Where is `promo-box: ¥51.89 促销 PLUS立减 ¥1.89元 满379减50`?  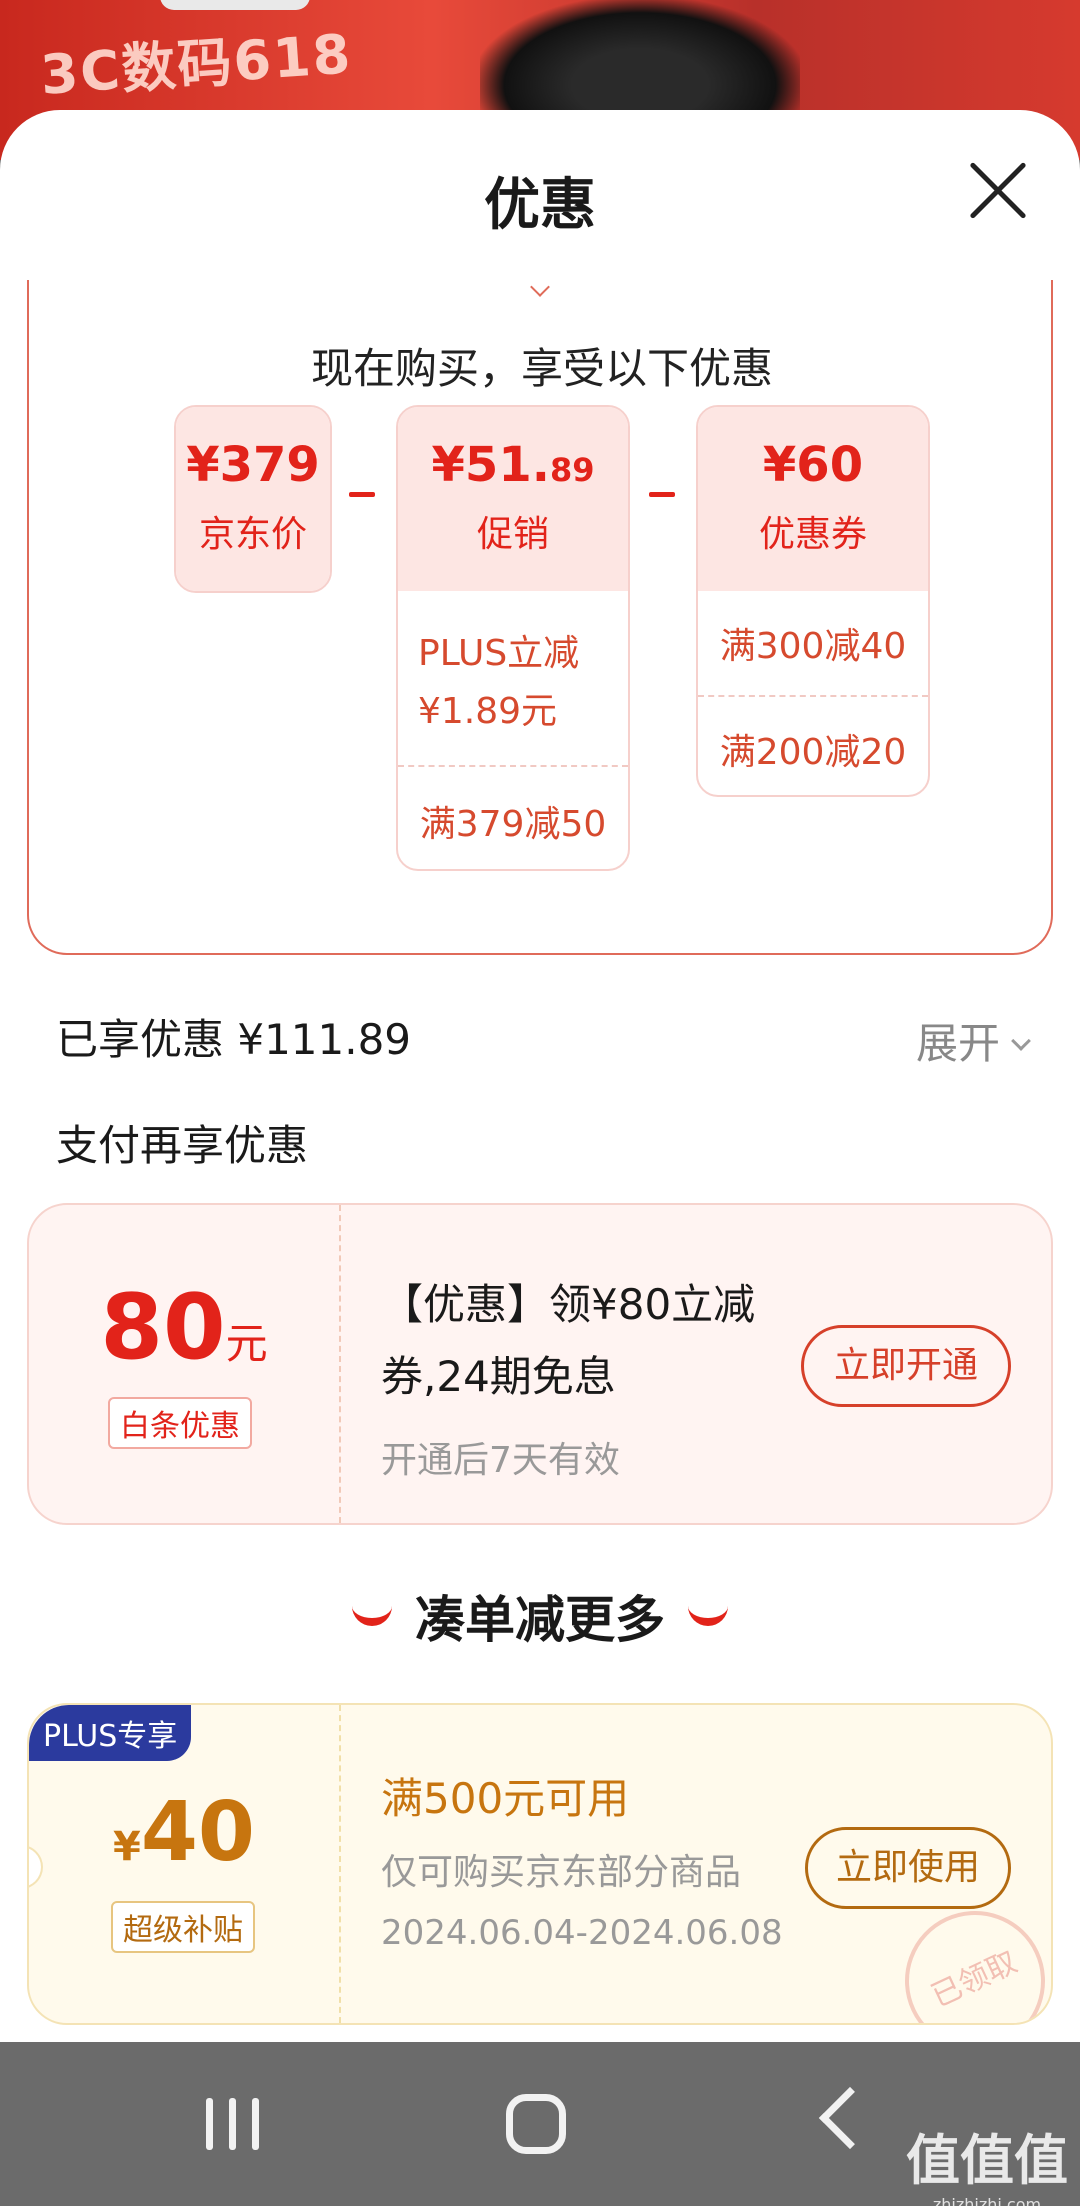 promo-box: ¥51.89 促销 PLUS立减 ¥1.89元 满379减50 is located at coordinates (513, 638).